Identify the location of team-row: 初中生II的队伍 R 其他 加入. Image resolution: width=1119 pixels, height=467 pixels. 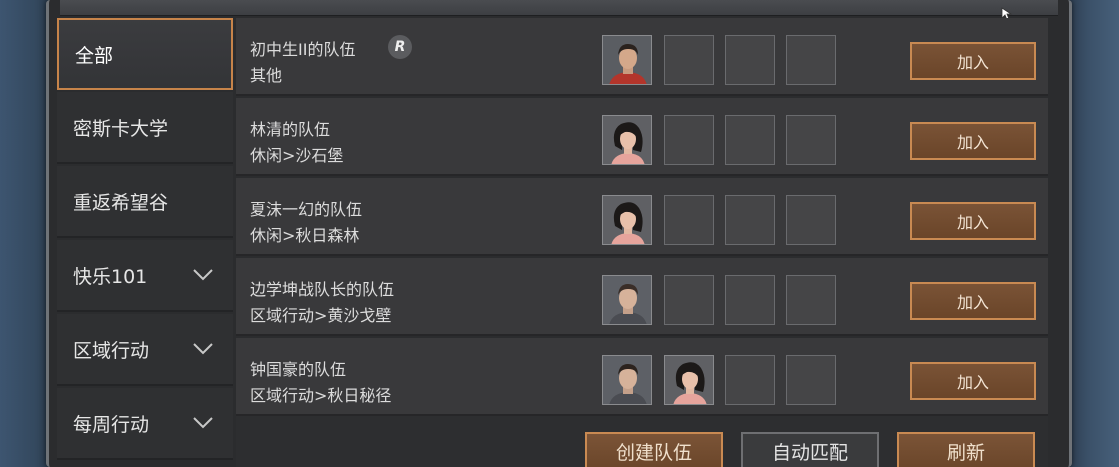
(642, 57).